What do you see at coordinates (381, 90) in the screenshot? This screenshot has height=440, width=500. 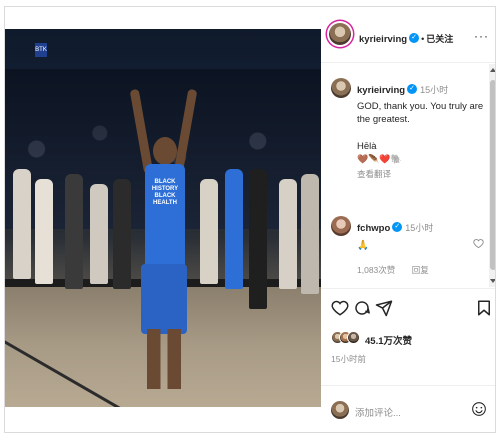 I see `caption-username: kyrieirving` at bounding box center [381, 90].